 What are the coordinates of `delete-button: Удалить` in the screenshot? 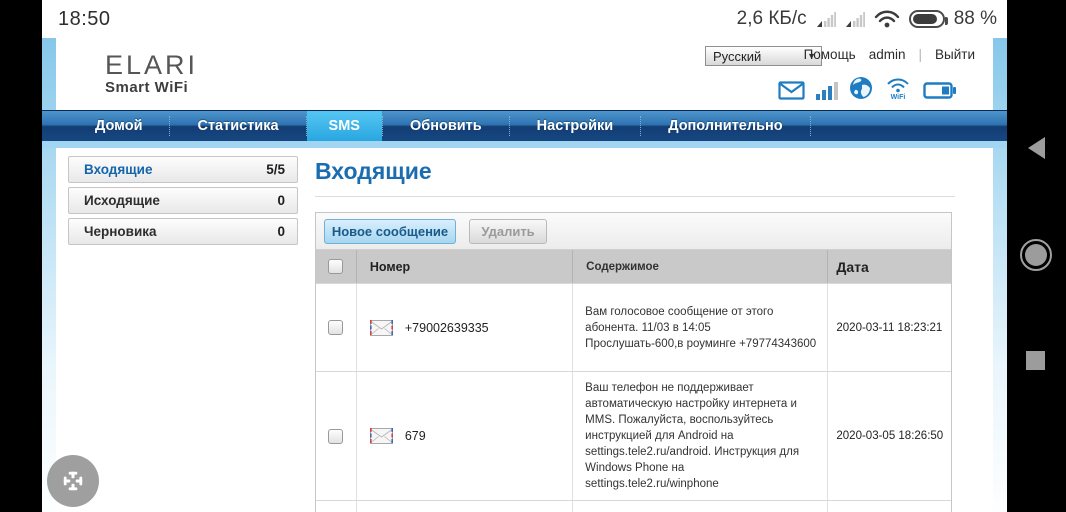 It's located at (508, 231).